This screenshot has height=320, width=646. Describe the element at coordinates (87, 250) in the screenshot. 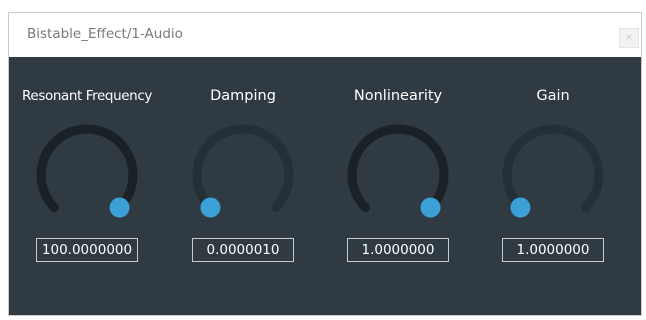

I see `value-field-resonant-frequency: 100.0000000` at that location.